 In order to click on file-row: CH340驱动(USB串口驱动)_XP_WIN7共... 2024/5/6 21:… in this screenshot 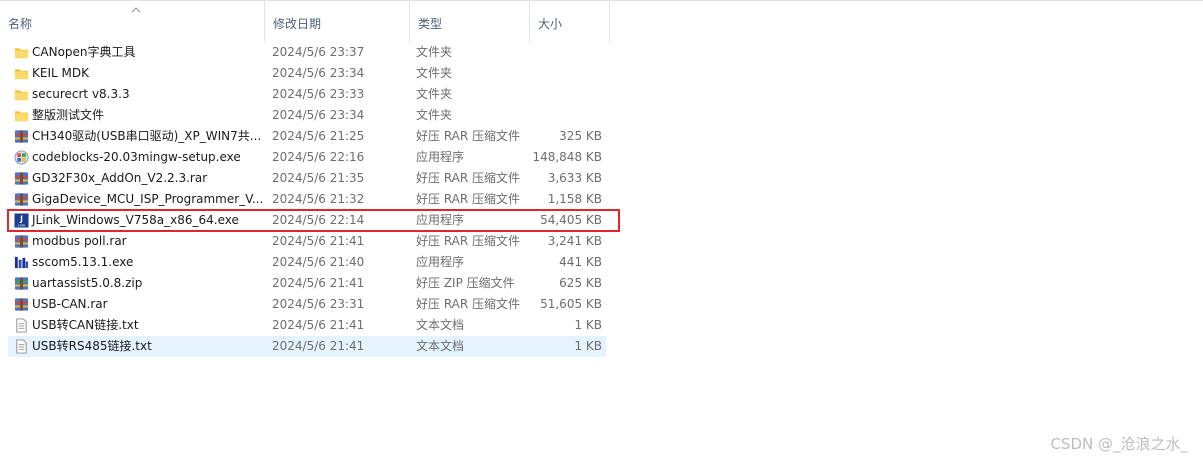, I will do `click(307, 136)`.